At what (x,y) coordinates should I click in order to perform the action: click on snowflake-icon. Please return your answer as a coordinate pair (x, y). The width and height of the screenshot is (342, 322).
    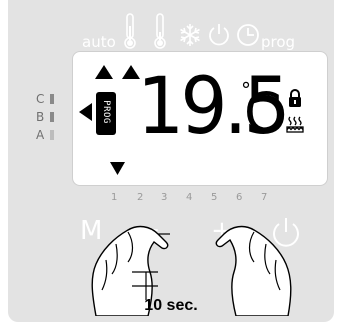
    Looking at the image, I should click on (190, 37).